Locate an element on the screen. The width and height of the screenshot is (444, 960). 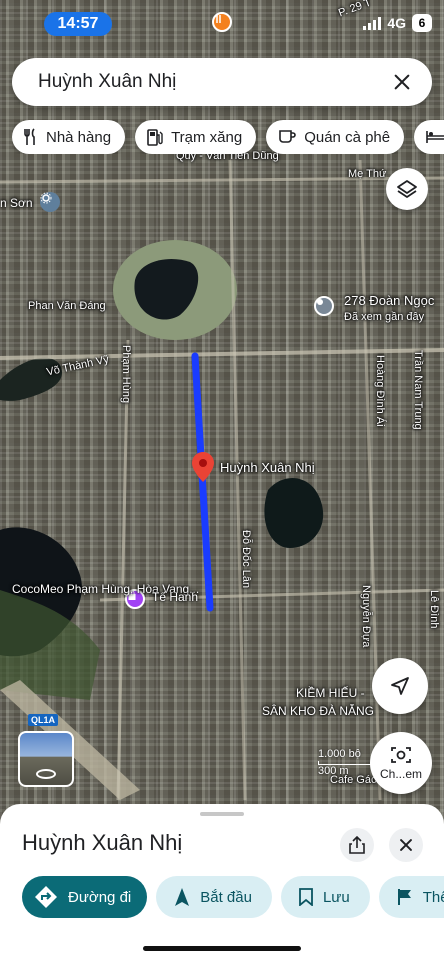
close-sheet-button is located at coordinates (406, 845).